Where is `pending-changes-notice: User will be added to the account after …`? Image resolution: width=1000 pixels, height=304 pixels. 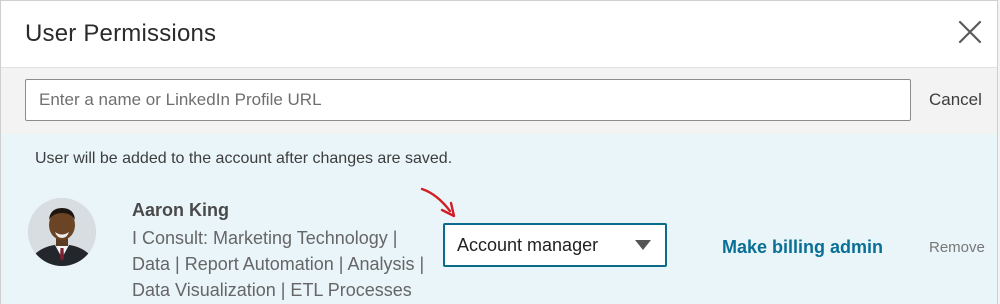
pending-changes-notice: User will be added to the account after … is located at coordinates (244, 158).